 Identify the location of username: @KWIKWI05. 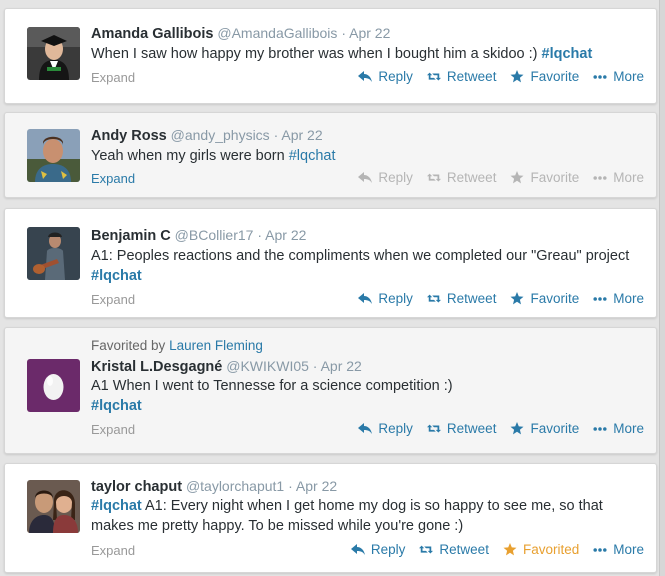
(267, 366).